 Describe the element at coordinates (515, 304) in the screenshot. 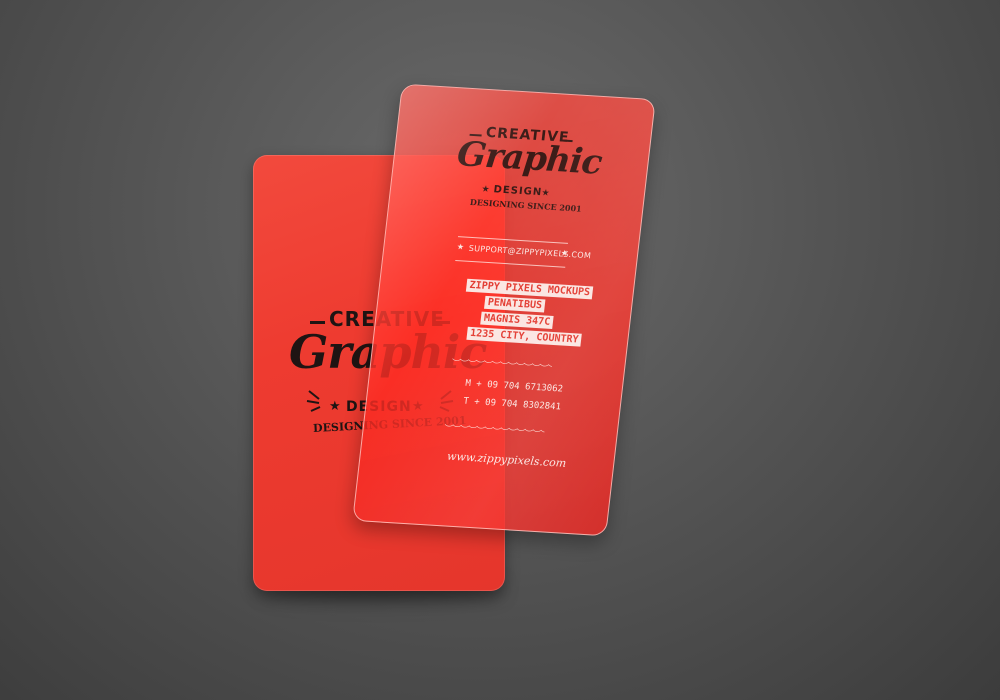

I see `address-line-2: PENATIBUS` at that location.